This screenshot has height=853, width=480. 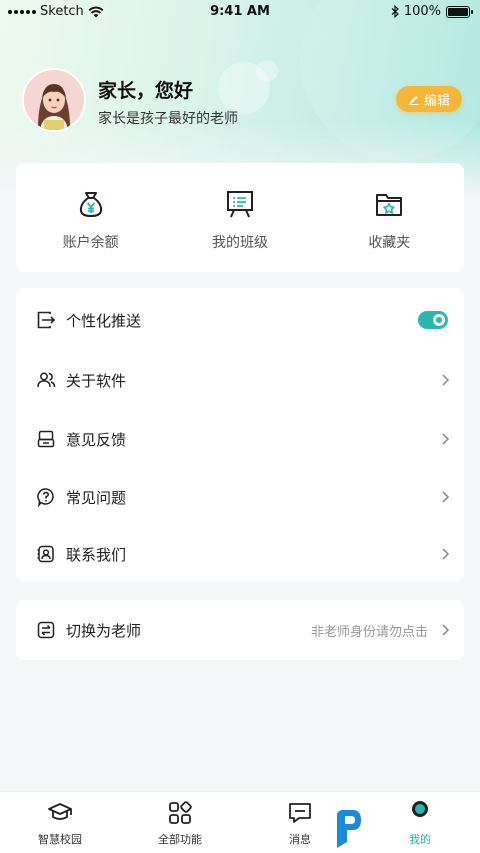 I want to click on quick-actions-card: 账户余额 我的班级 收藏夹, so click(x=240, y=217).